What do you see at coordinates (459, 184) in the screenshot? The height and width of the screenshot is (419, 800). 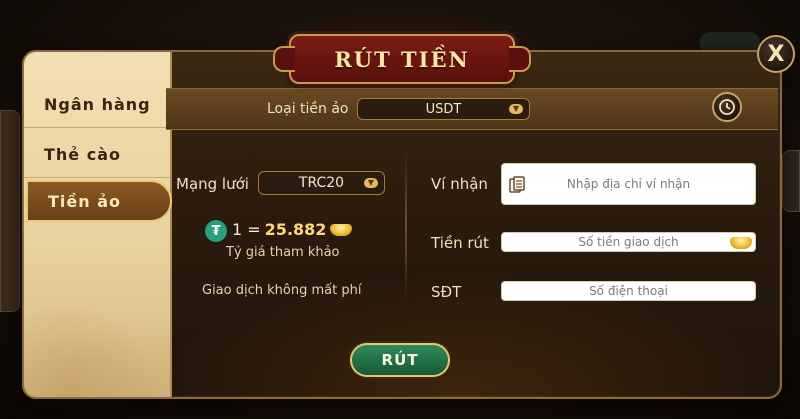 I see `wallet-label: Ví nhận` at bounding box center [459, 184].